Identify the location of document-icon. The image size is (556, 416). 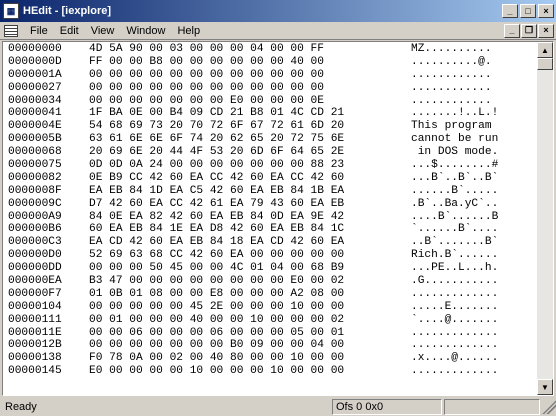
(11, 30).